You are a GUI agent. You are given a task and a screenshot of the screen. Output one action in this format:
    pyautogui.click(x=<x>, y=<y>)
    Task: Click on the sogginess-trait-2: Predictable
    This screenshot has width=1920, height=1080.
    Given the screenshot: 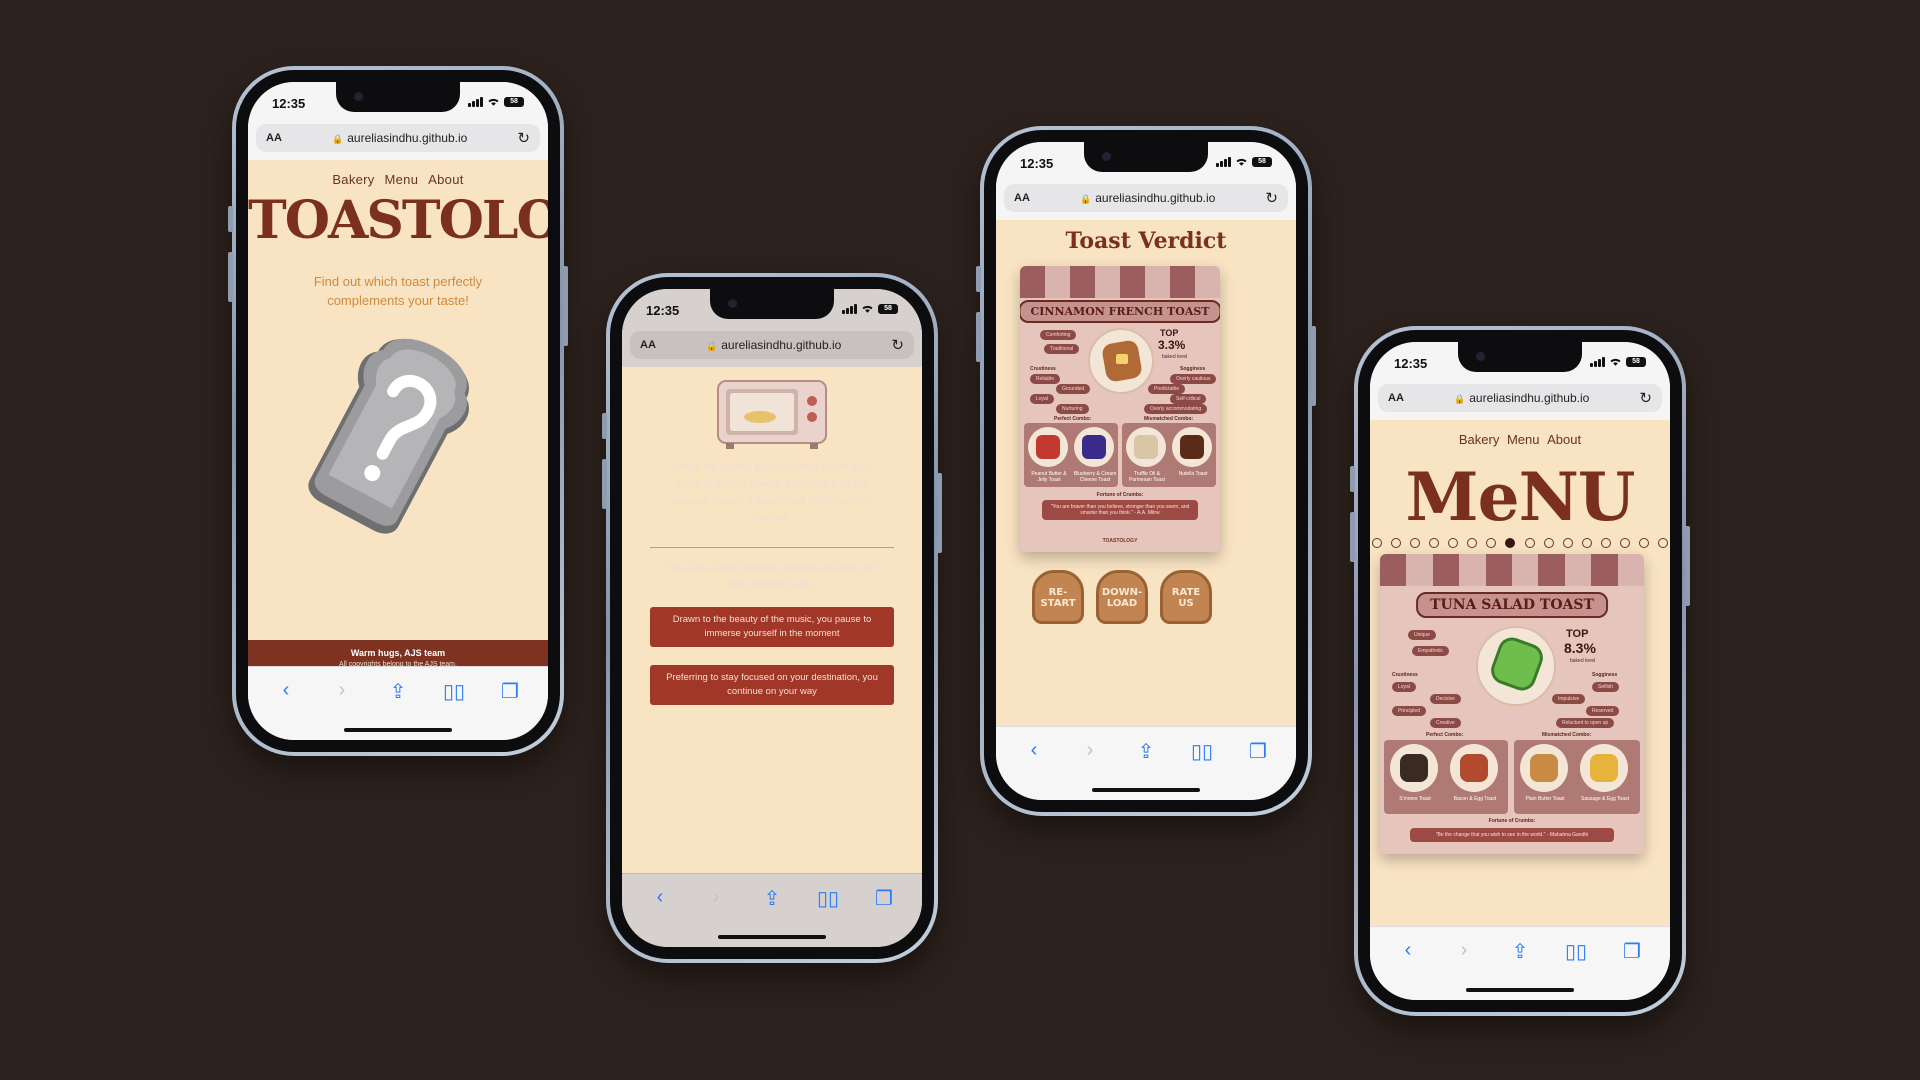 What is the action you would take?
    pyautogui.click(x=1167, y=389)
    